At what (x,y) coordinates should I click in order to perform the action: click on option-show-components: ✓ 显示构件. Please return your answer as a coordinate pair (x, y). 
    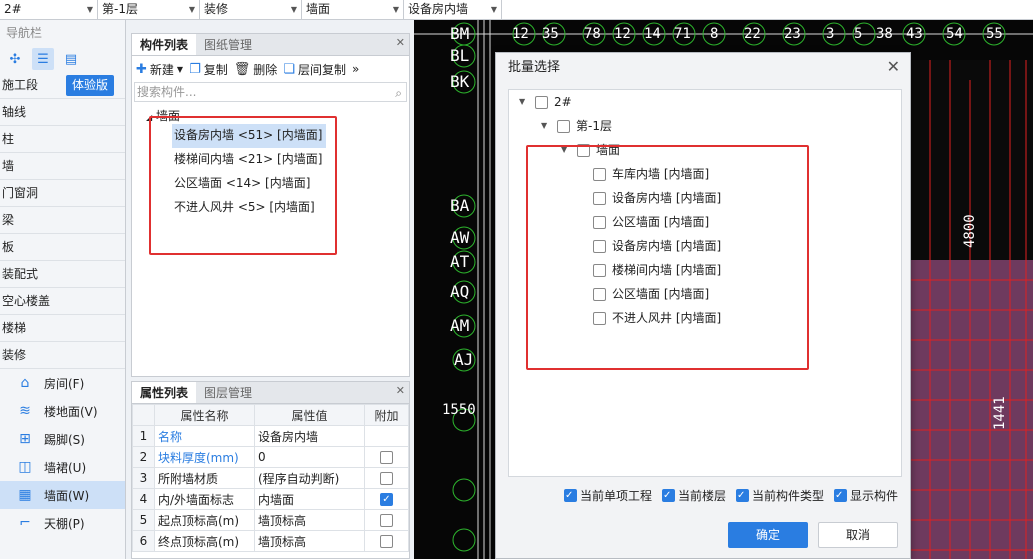
    Looking at the image, I should click on (865, 495).